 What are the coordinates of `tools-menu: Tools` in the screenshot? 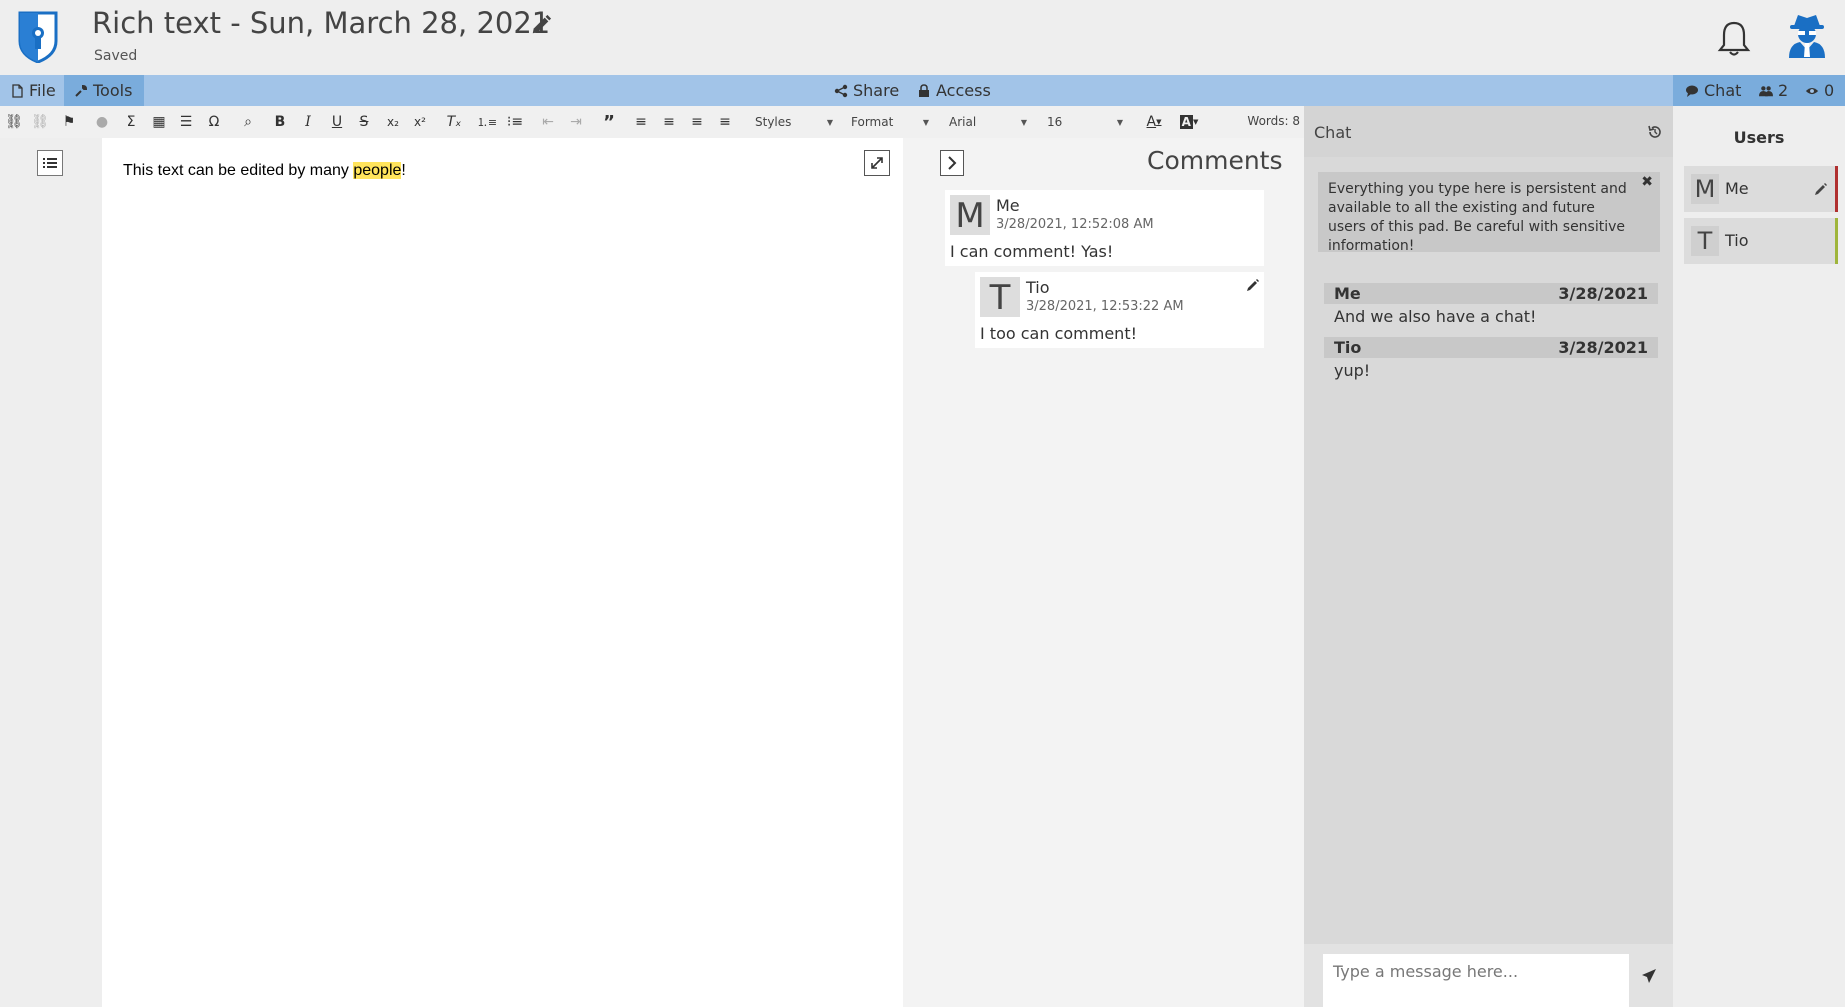 It's located at (104, 90).